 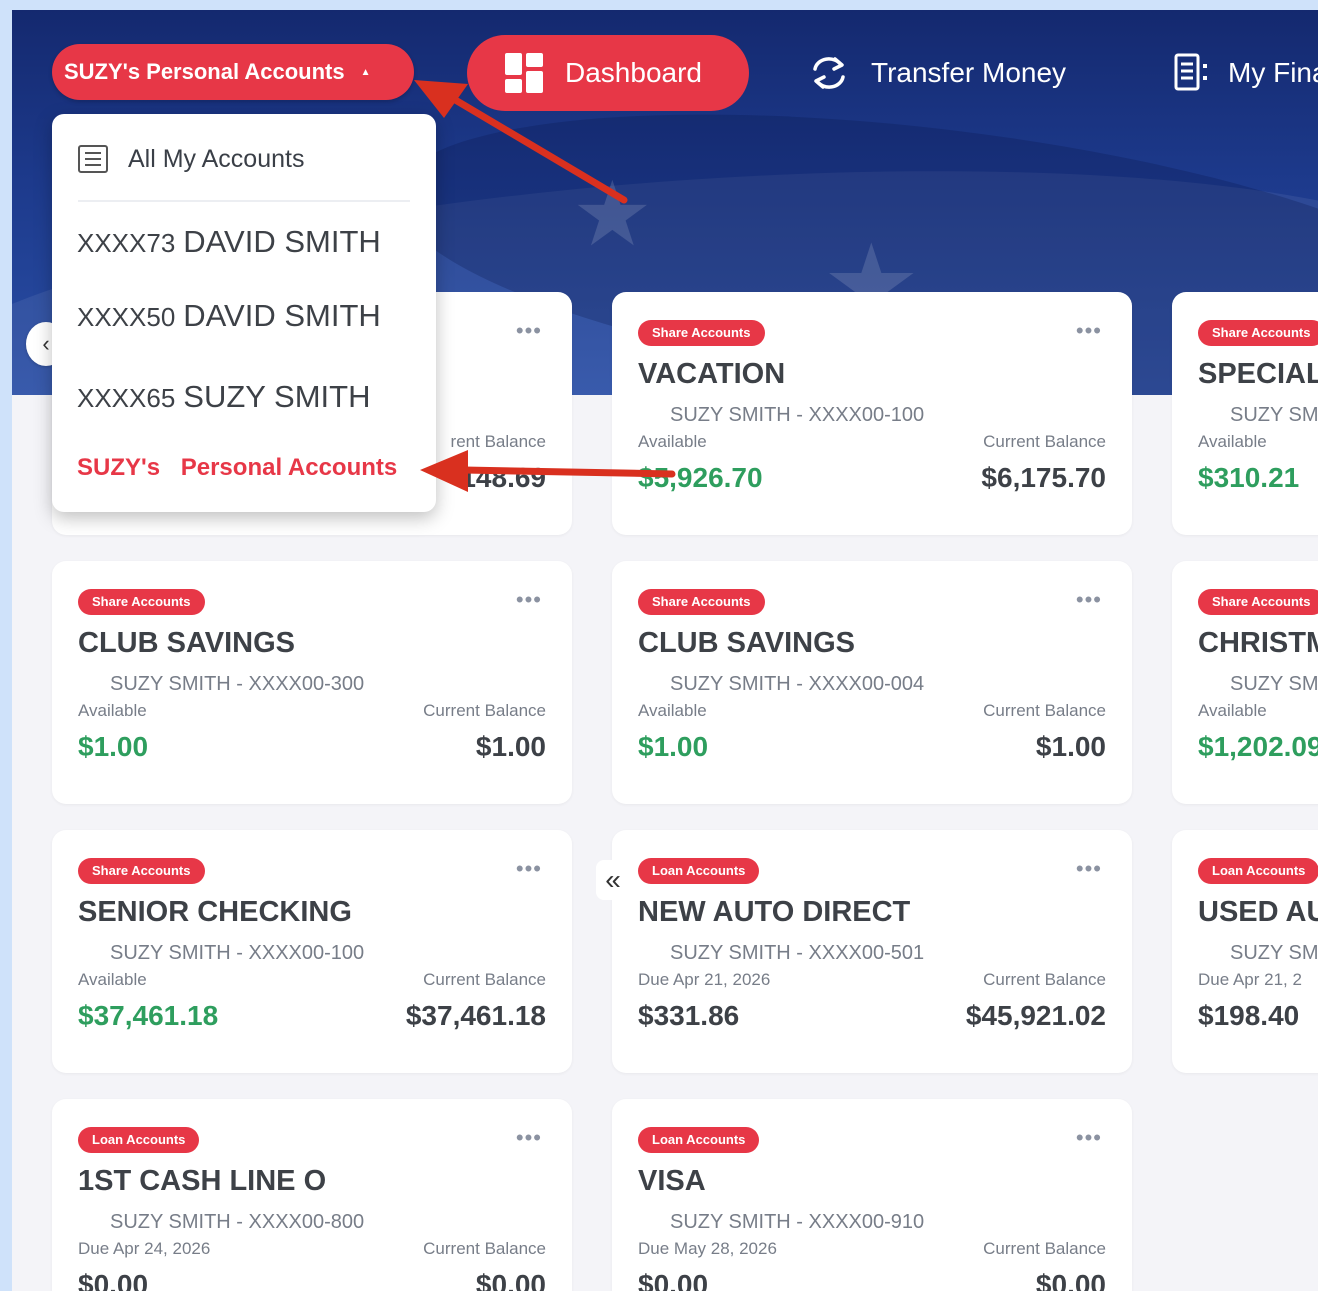 I want to click on collapse-panel-button: «, so click(x=613, y=880).